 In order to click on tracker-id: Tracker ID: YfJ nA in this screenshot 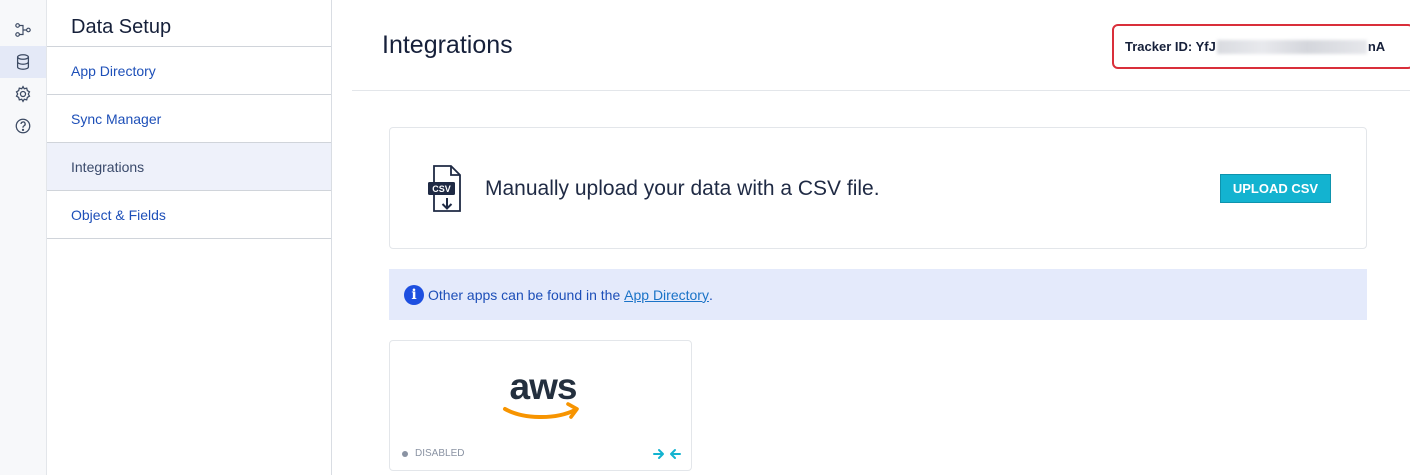, I will do `click(1261, 46)`.